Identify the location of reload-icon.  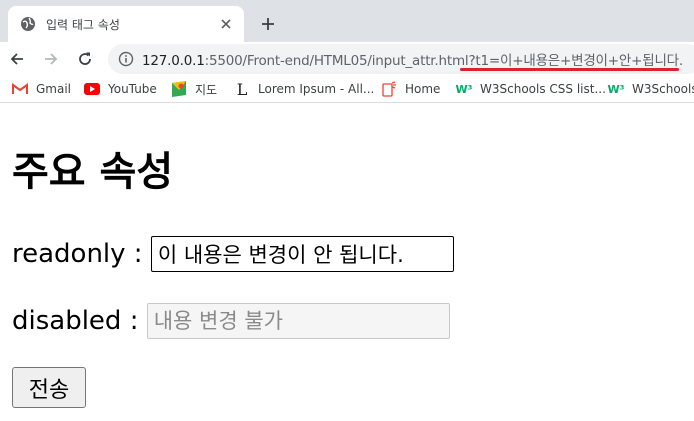
(85, 58).